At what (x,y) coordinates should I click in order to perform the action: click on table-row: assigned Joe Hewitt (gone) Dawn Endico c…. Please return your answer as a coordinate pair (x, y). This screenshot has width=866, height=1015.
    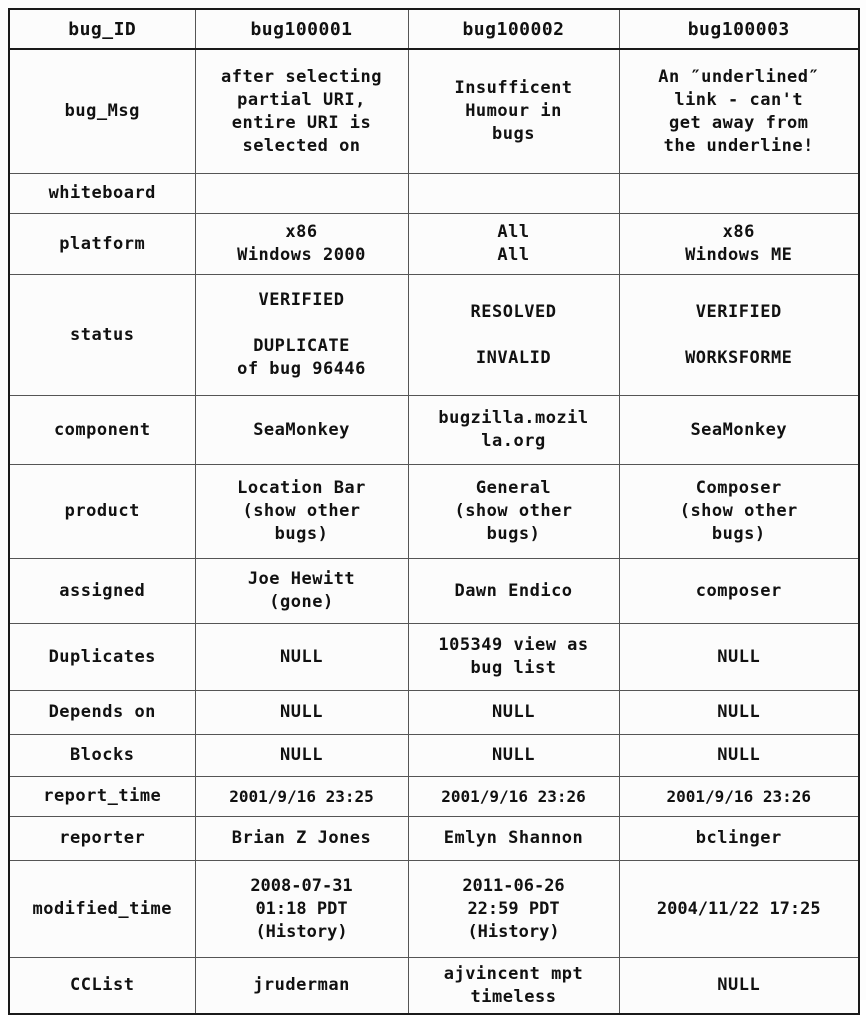
    Looking at the image, I should click on (434, 591).